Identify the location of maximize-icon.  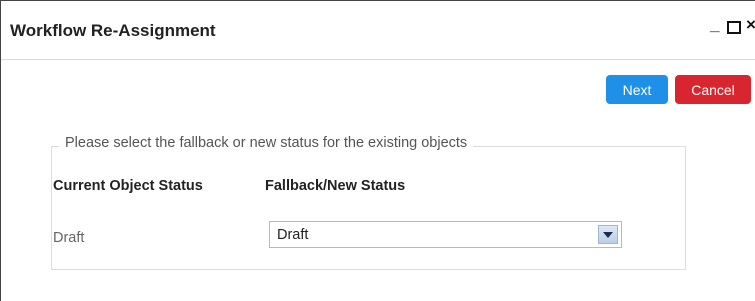
(734, 27).